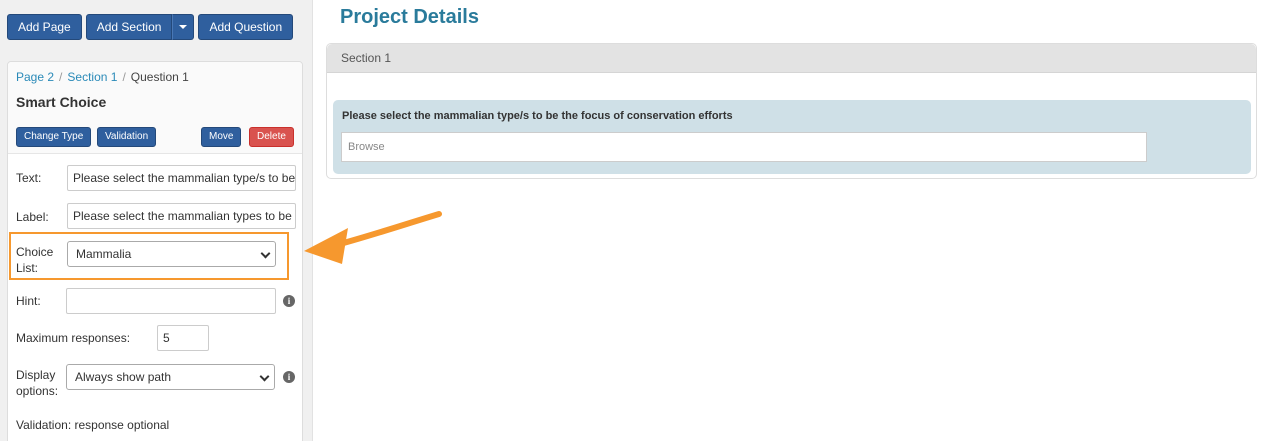 The width and height of the screenshot is (1268, 441). I want to click on max-responses-input: 5, so click(183, 338).